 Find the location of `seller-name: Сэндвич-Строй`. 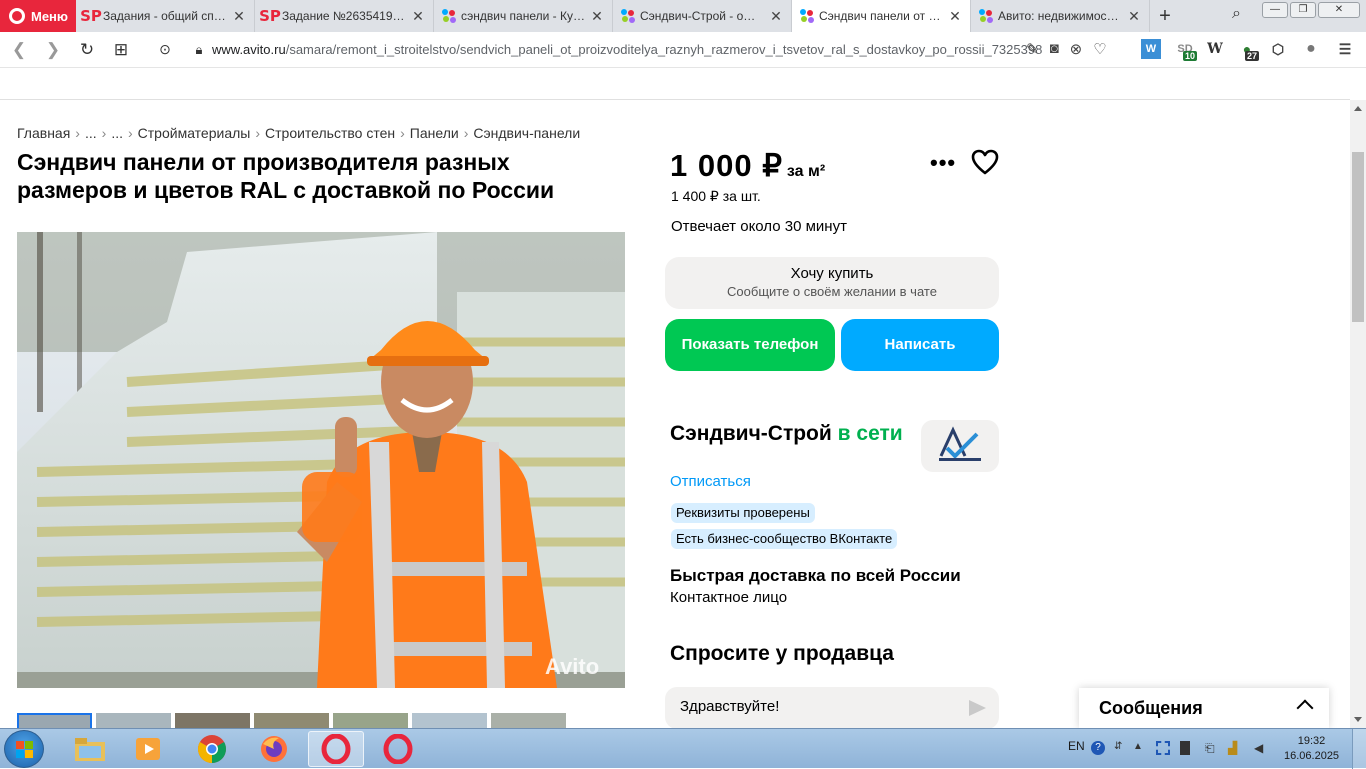

seller-name: Сэндвич-Строй is located at coordinates (751, 433).